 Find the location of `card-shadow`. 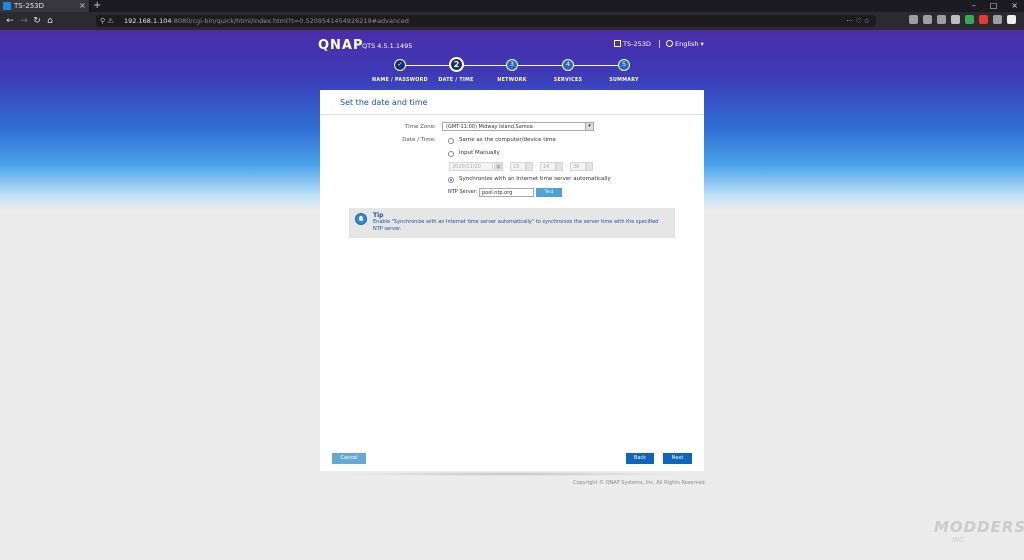

card-shadow is located at coordinates (512, 474).